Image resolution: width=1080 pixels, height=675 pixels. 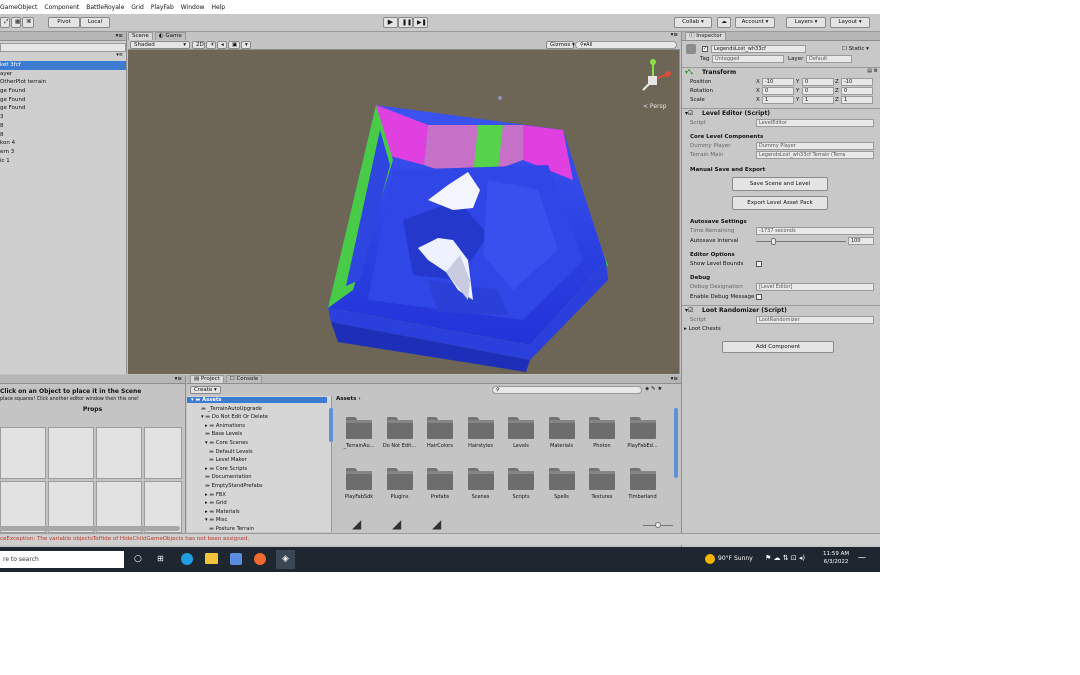 What do you see at coordinates (781, 72) in the screenshot?
I see `transform-component-header: ▾⤡ Transform` at bounding box center [781, 72].